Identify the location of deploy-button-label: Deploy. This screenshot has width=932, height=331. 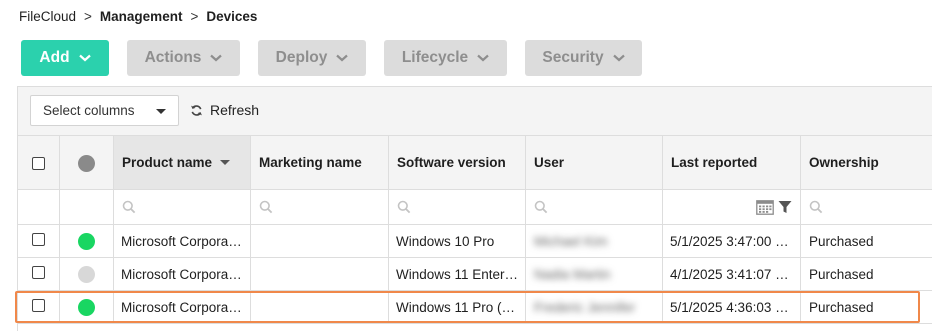
(301, 57).